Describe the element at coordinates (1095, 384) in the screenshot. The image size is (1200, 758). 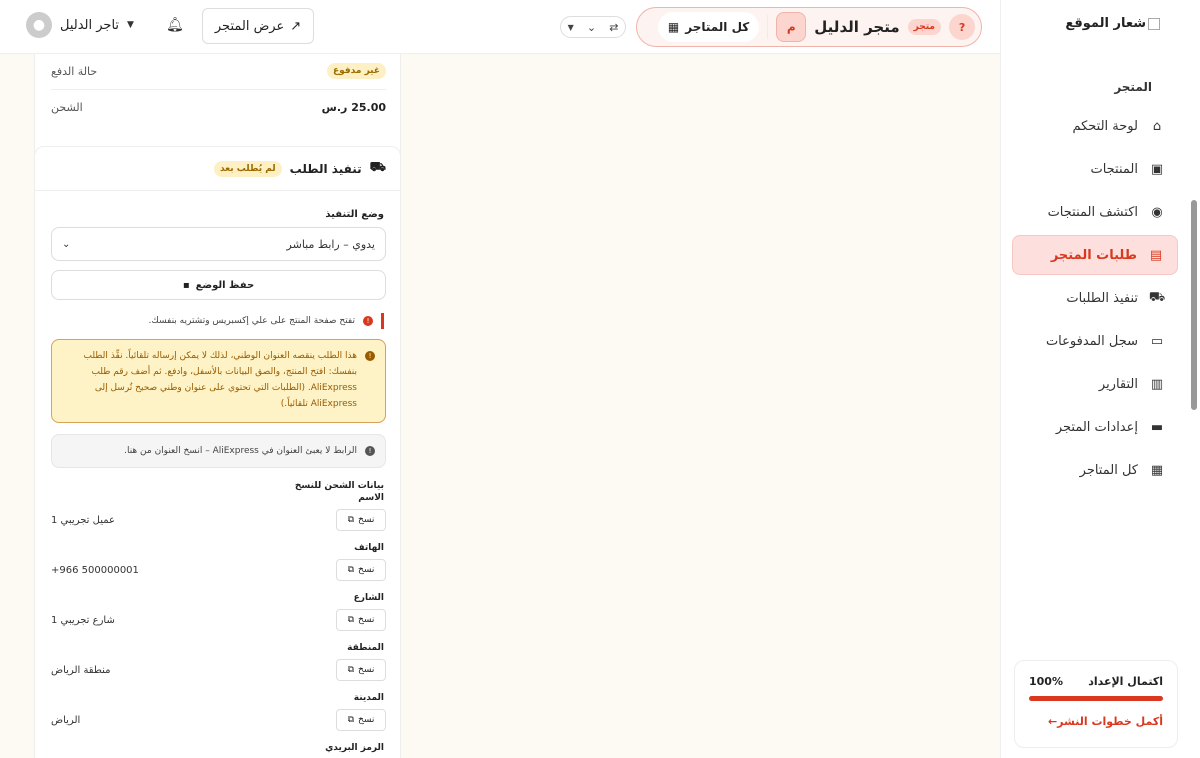
I see `sidebar-item-chart: ▥ التقارير` at that location.